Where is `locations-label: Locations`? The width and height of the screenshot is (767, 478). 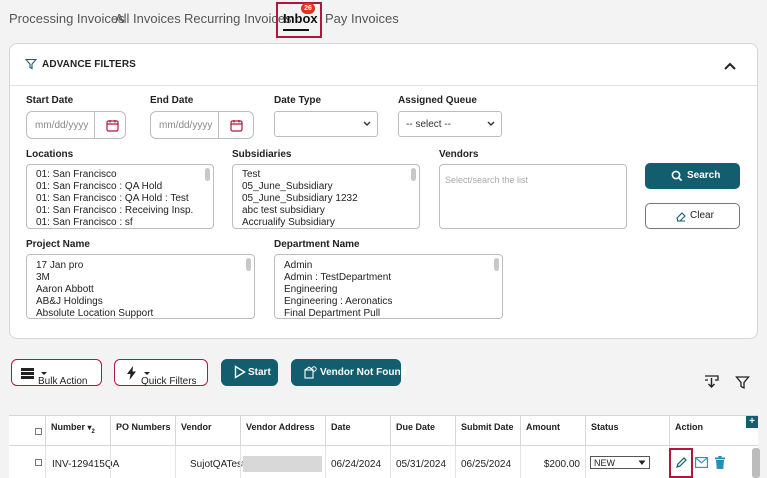 locations-label: Locations is located at coordinates (50, 154).